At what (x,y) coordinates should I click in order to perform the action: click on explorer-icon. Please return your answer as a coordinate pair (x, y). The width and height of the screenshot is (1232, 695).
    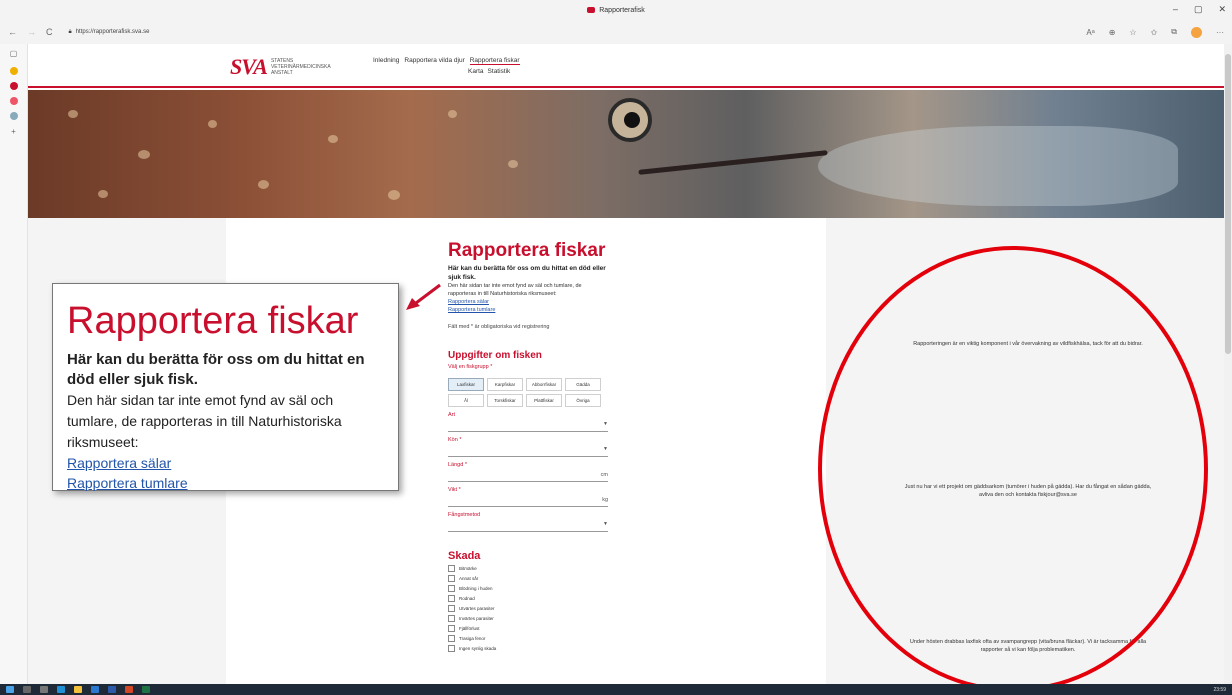
    Looking at the image, I should click on (78, 689).